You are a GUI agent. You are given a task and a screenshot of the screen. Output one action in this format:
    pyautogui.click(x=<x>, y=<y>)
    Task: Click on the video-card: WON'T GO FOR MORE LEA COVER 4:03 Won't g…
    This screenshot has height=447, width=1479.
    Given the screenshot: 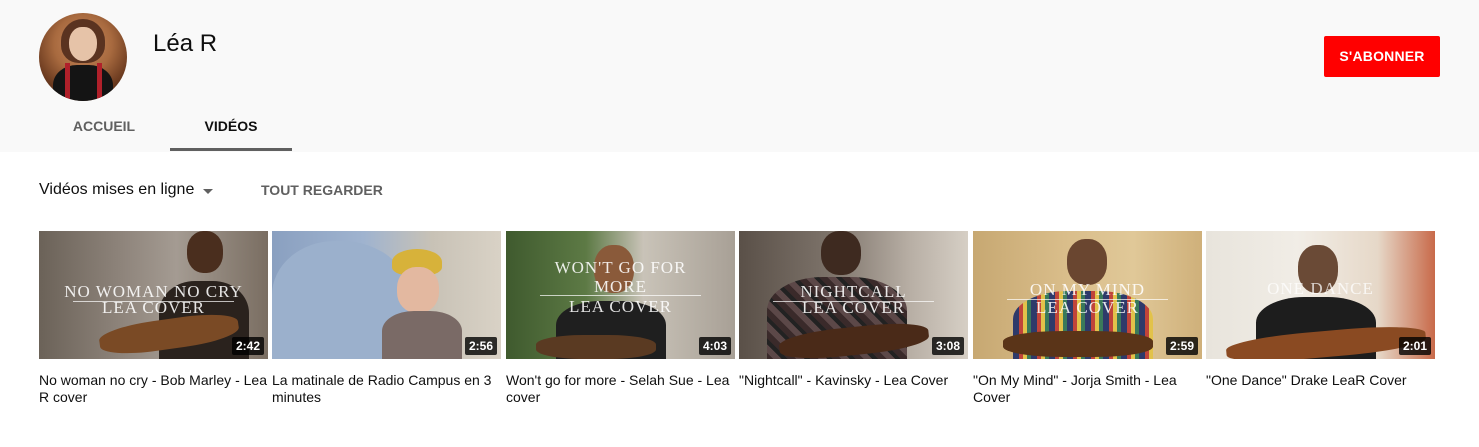 What is the action you would take?
    pyautogui.click(x=620, y=318)
    